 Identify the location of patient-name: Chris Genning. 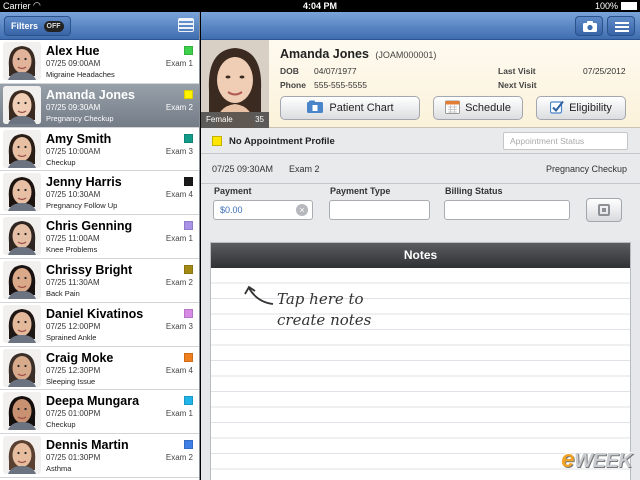
(89, 226).